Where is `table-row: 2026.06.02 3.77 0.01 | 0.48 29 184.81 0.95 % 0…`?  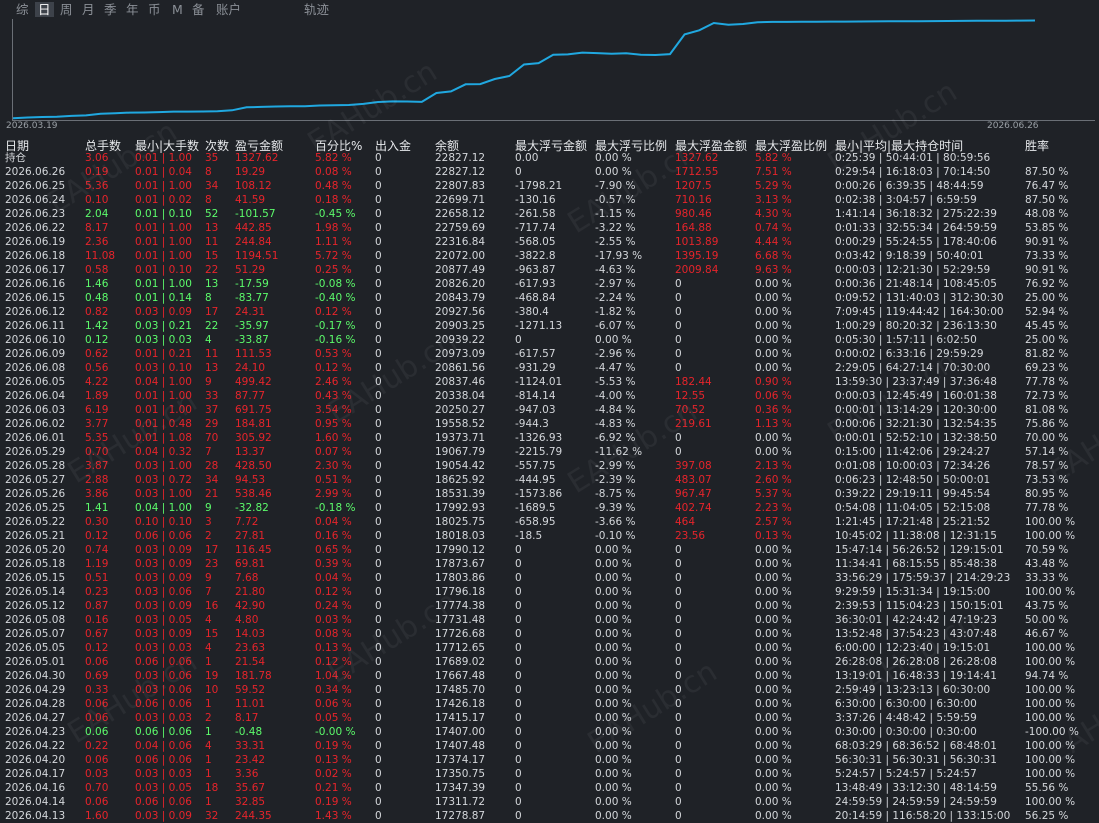
table-row: 2026.06.02 3.77 0.01 | 0.48 29 184.81 0.95 % 0… is located at coordinates (549, 424).